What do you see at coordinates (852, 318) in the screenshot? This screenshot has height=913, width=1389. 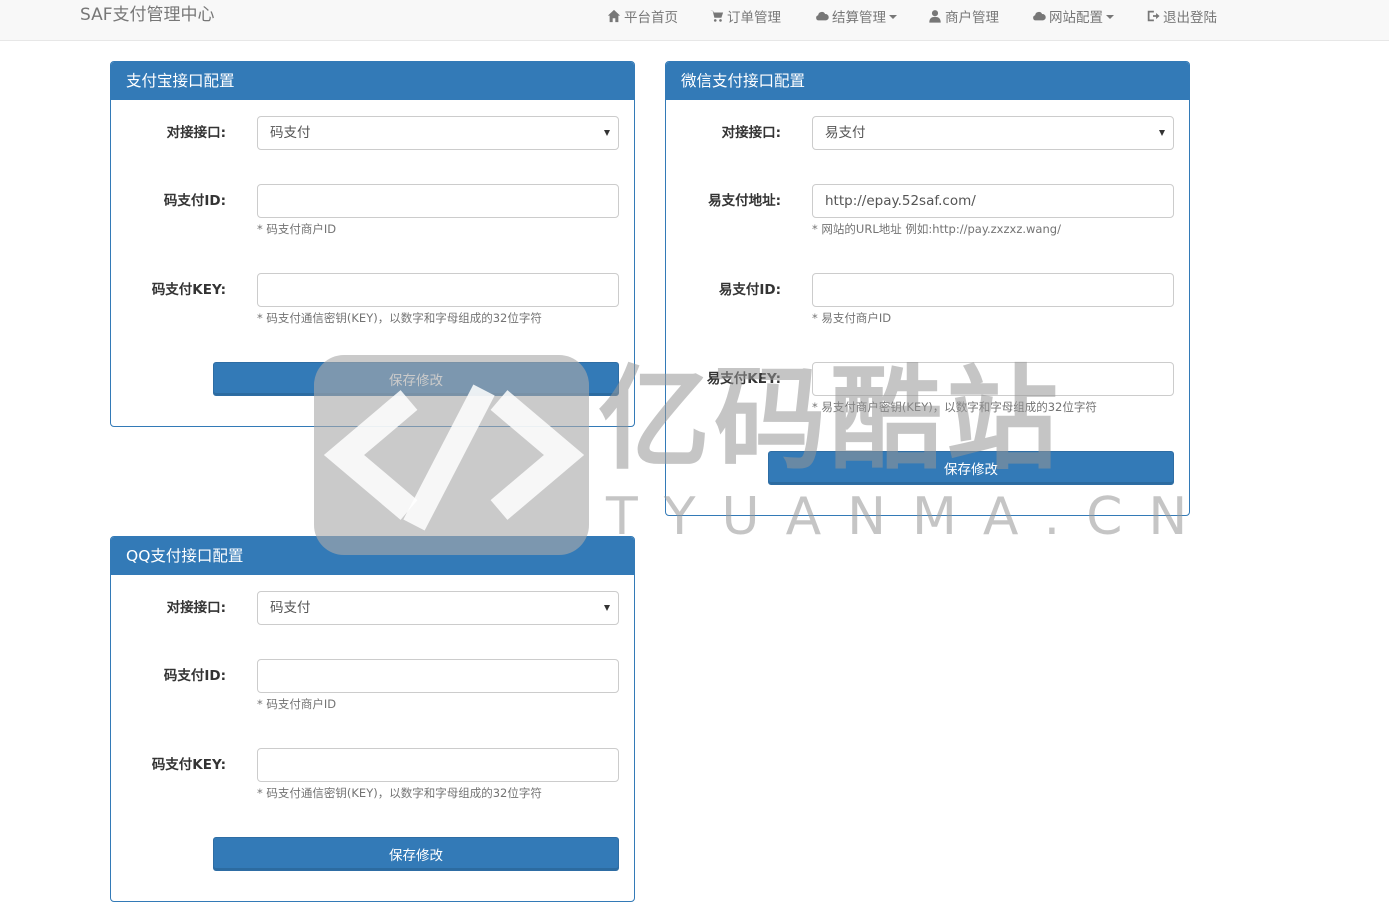 I see `help-text: * 易支付商户ID` at bounding box center [852, 318].